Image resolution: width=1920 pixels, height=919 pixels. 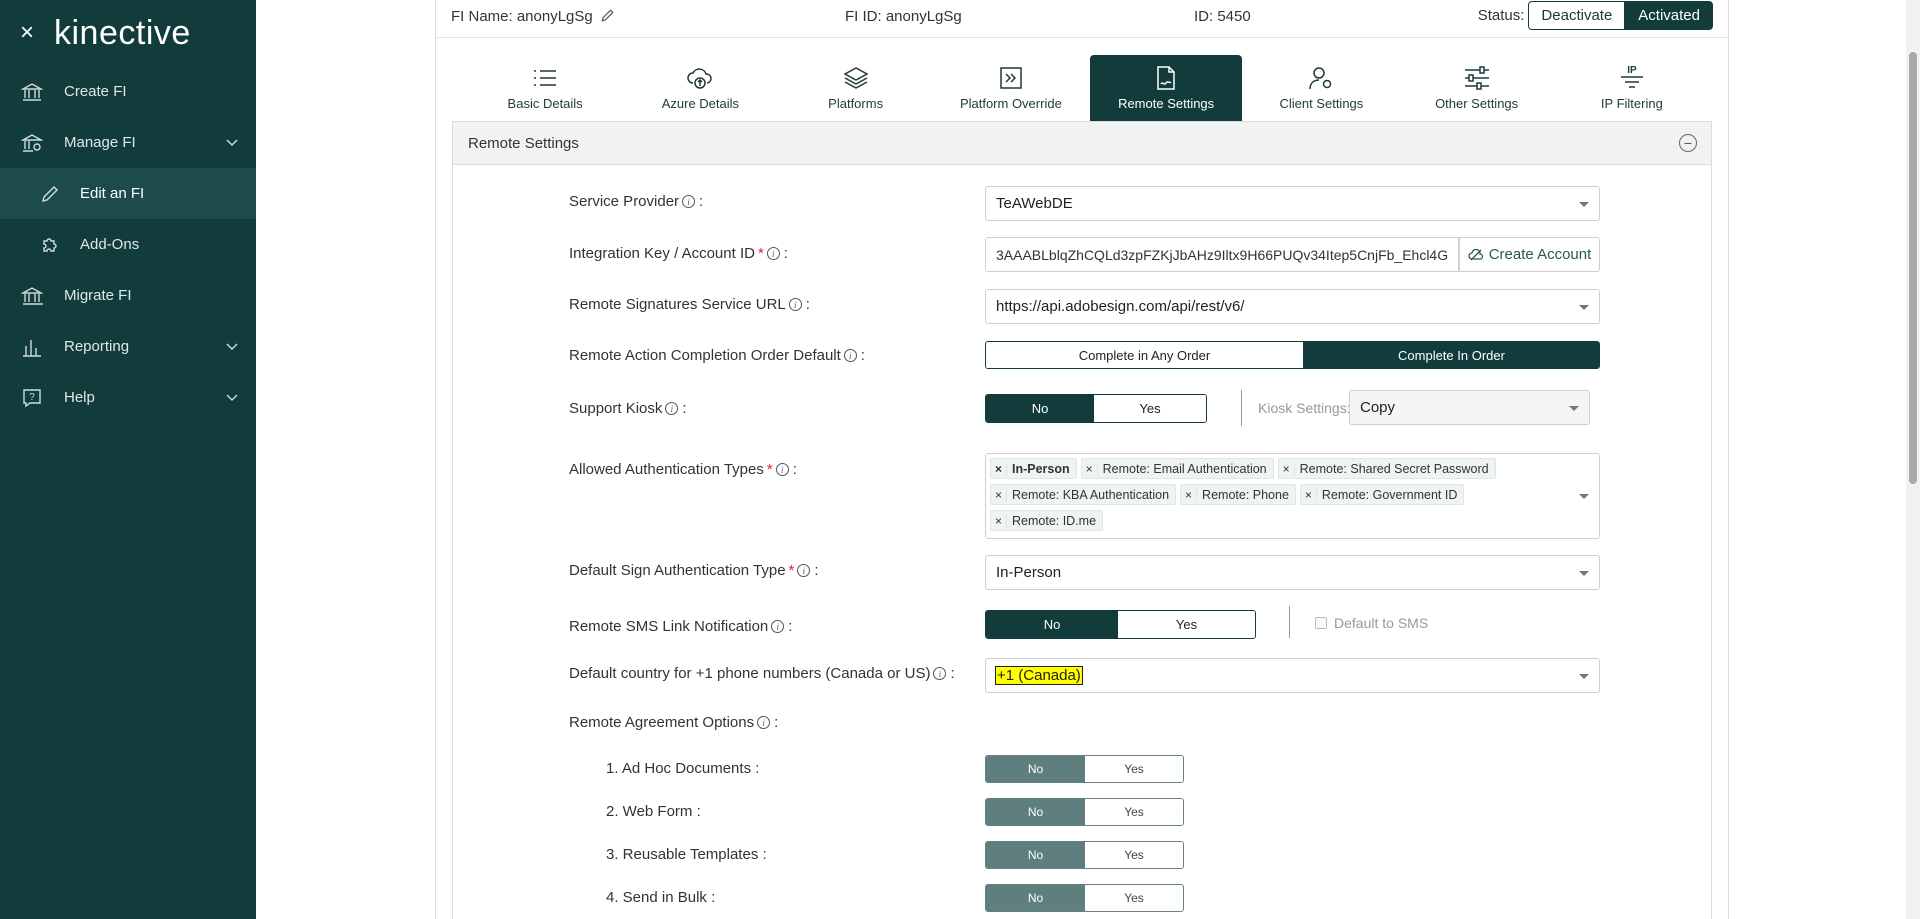 I want to click on sidebar-item-edit-an-fi: Edit an FI, so click(x=128, y=193).